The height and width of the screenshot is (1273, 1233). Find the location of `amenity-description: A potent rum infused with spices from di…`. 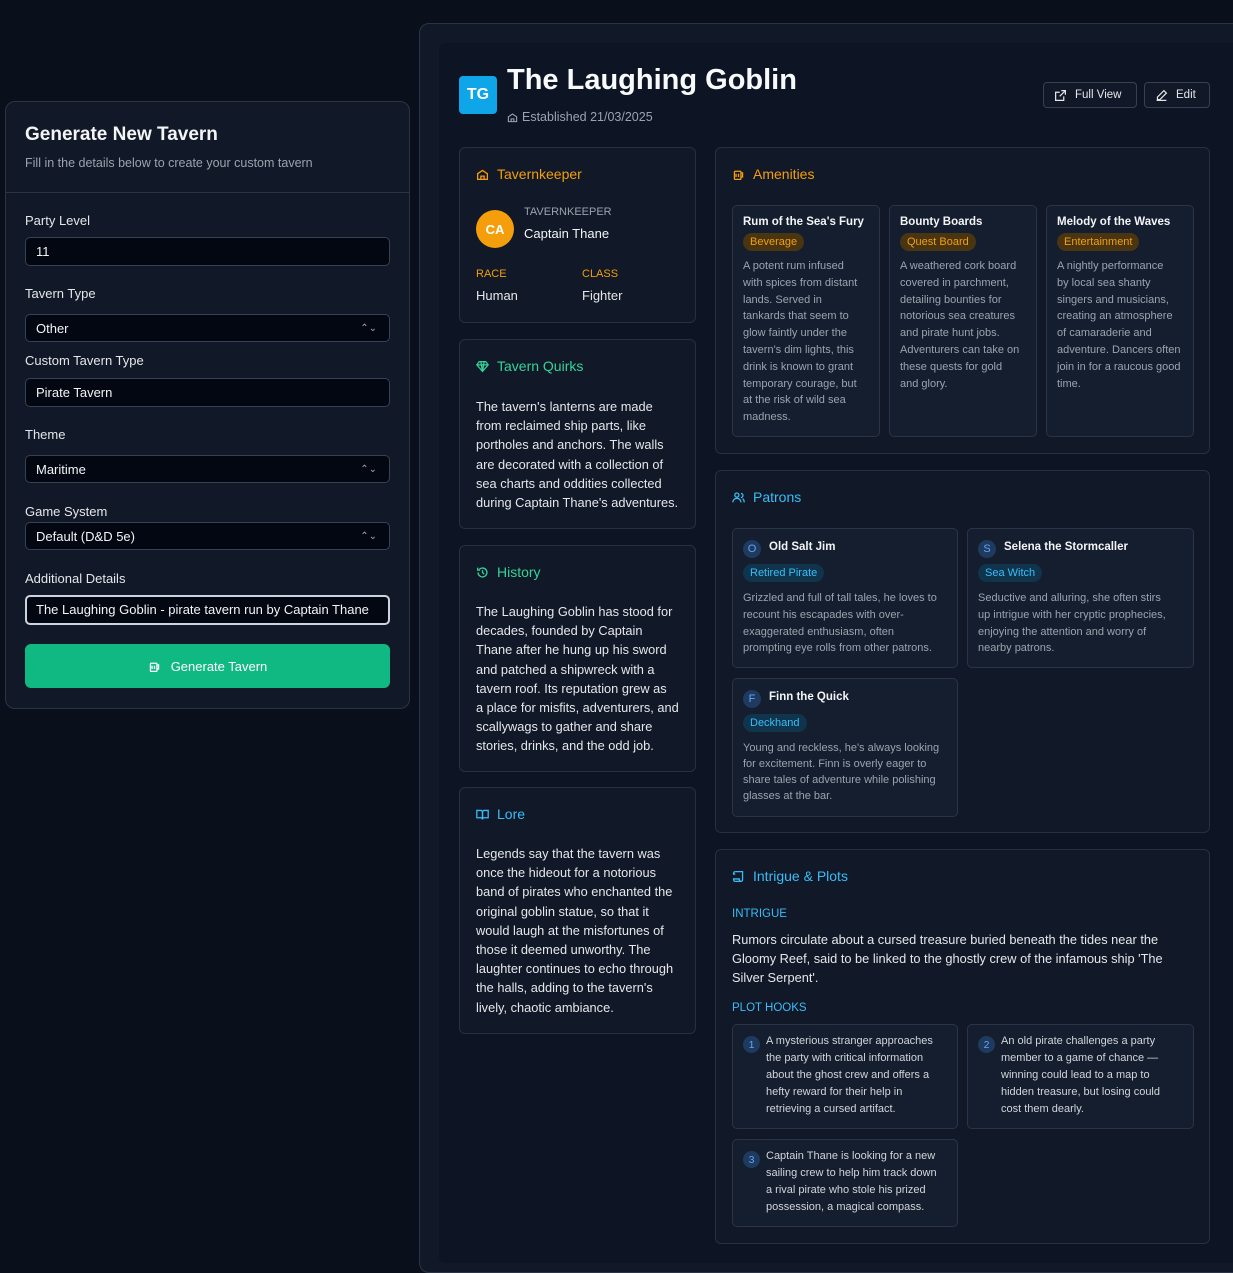

amenity-description: A potent rum infused with spices from di… is located at coordinates (807, 342).